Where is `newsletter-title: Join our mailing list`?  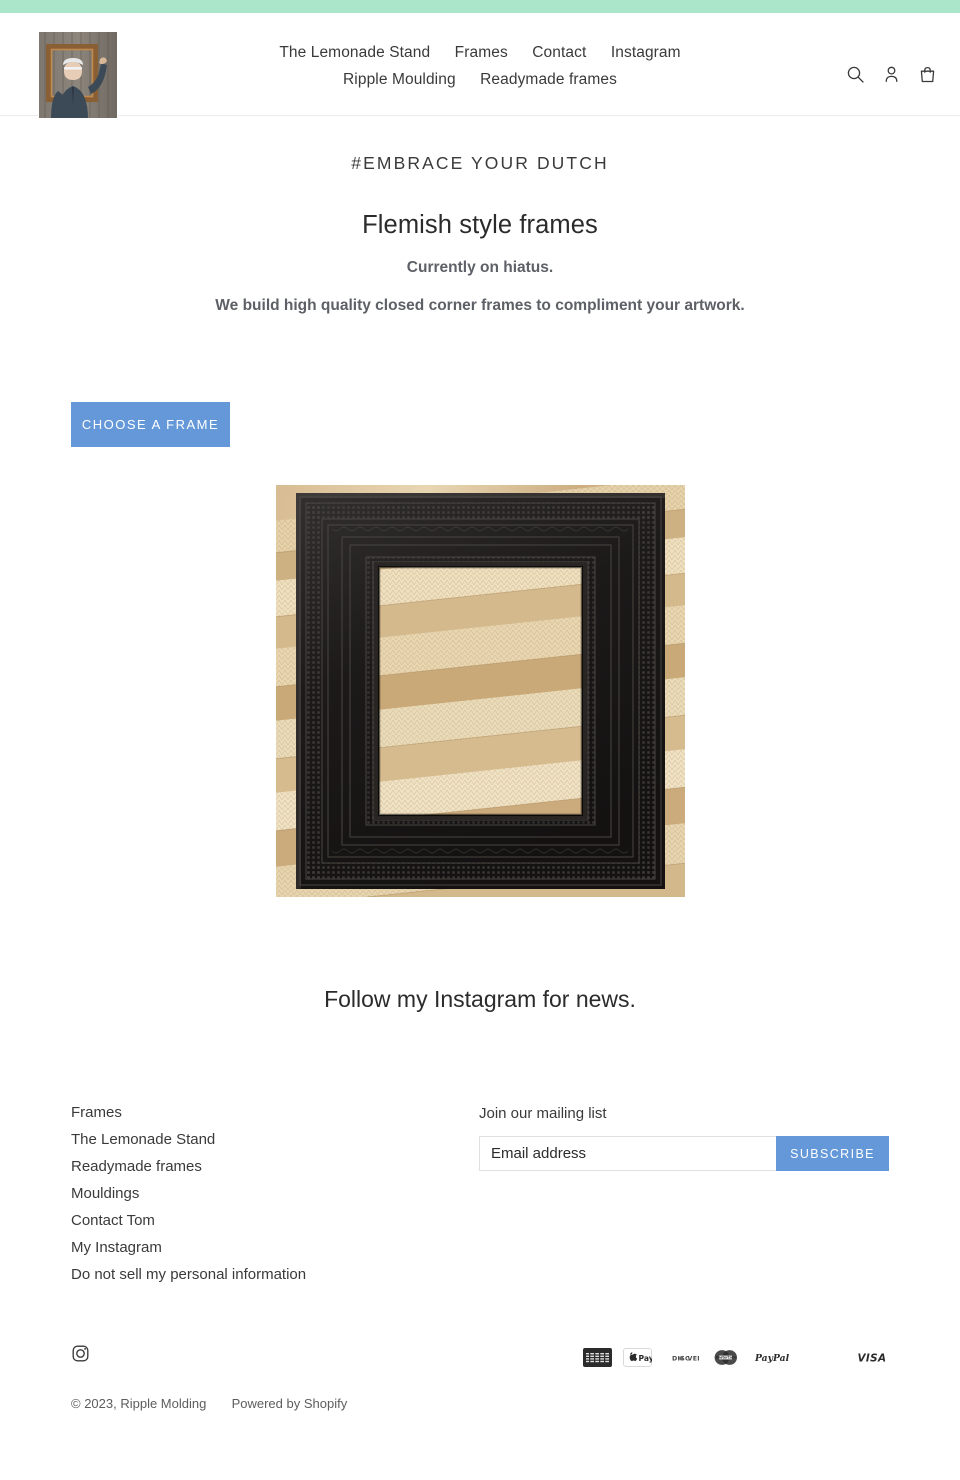
newsletter-title: Join our mailing list is located at coordinates (543, 1113).